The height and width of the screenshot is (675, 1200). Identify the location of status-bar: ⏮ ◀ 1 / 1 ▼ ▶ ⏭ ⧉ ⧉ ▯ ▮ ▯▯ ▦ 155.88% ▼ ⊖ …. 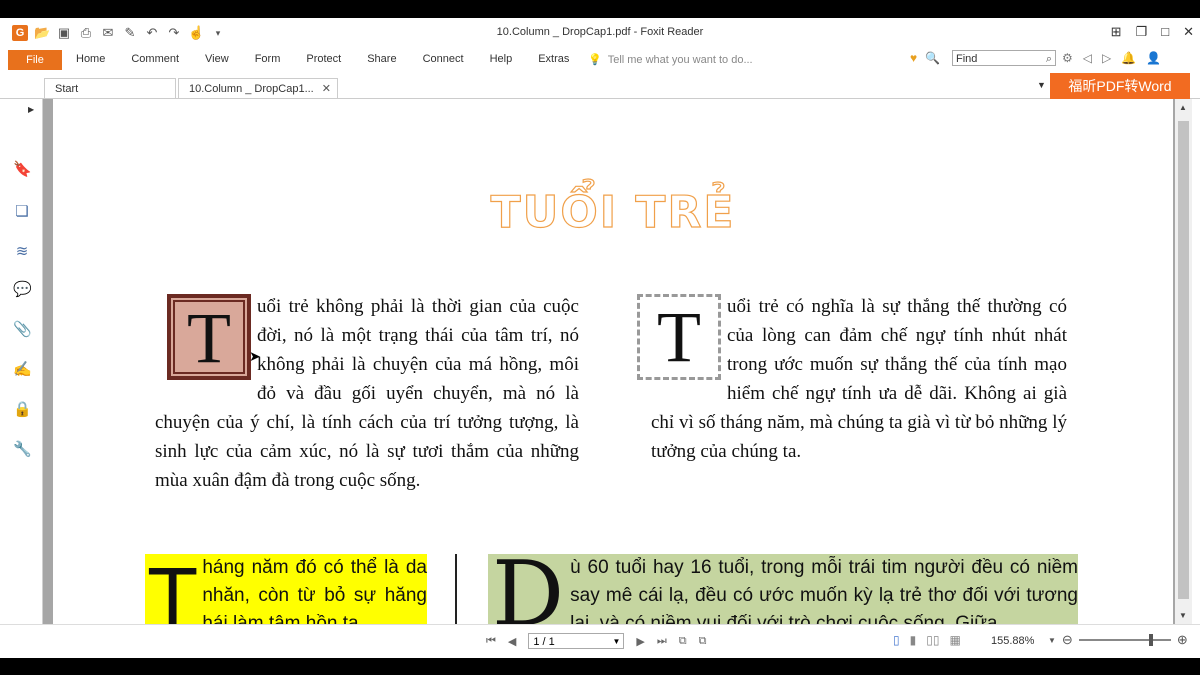
(600, 641).